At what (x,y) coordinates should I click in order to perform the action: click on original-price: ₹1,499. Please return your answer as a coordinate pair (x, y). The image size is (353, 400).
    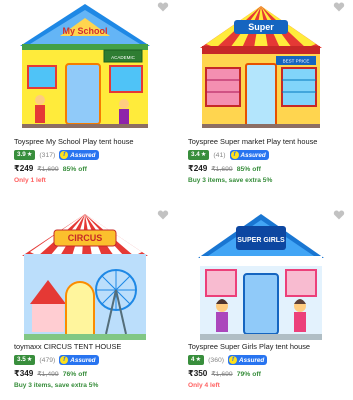
    Looking at the image, I should click on (48, 374).